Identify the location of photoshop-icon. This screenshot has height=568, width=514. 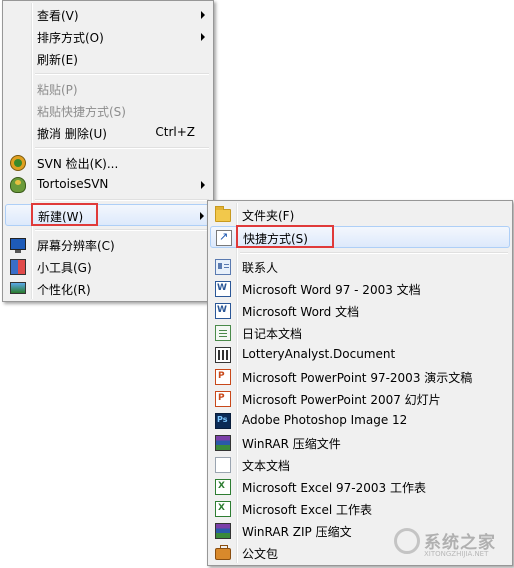
(223, 421).